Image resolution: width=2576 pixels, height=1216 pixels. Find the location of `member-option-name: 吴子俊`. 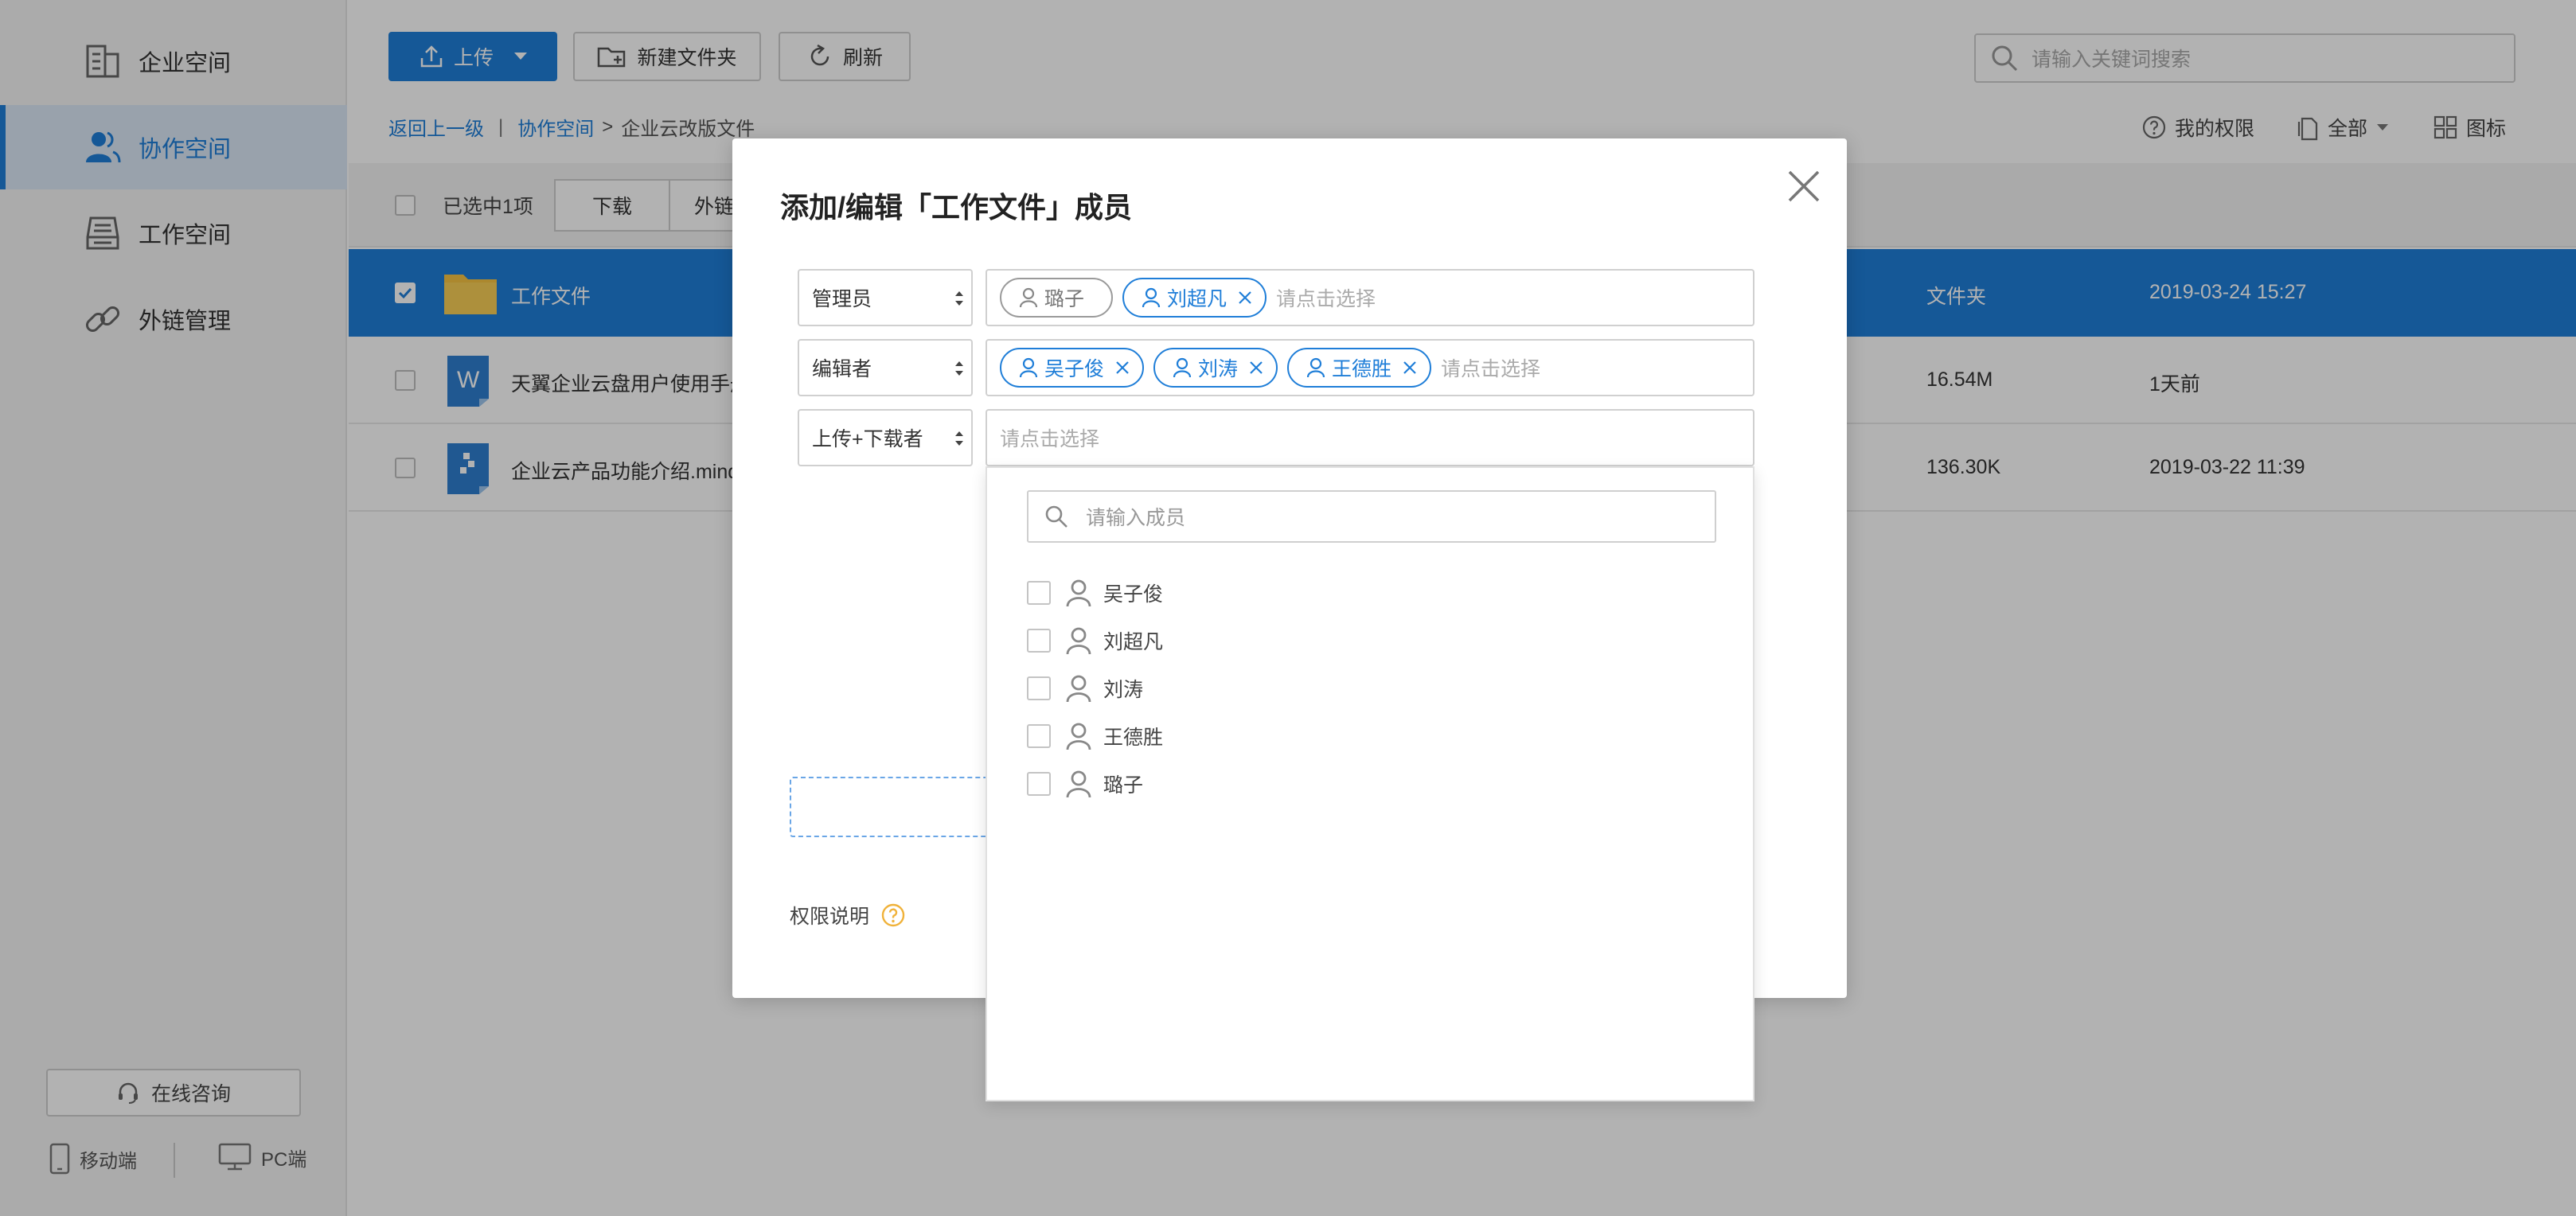

member-option-name: 吴子俊 is located at coordinates (1133, 594).